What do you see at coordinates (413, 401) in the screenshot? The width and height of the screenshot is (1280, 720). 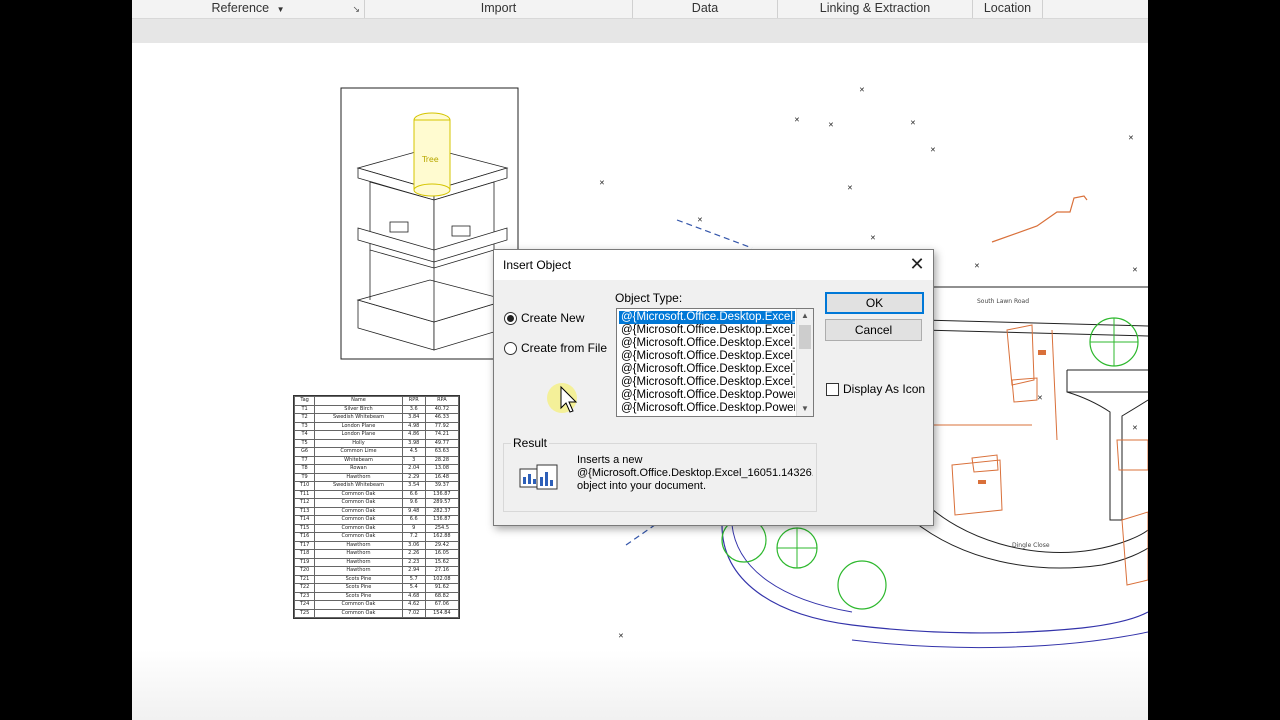 I see `column-header: RPR` at bounding box center [413, 401].